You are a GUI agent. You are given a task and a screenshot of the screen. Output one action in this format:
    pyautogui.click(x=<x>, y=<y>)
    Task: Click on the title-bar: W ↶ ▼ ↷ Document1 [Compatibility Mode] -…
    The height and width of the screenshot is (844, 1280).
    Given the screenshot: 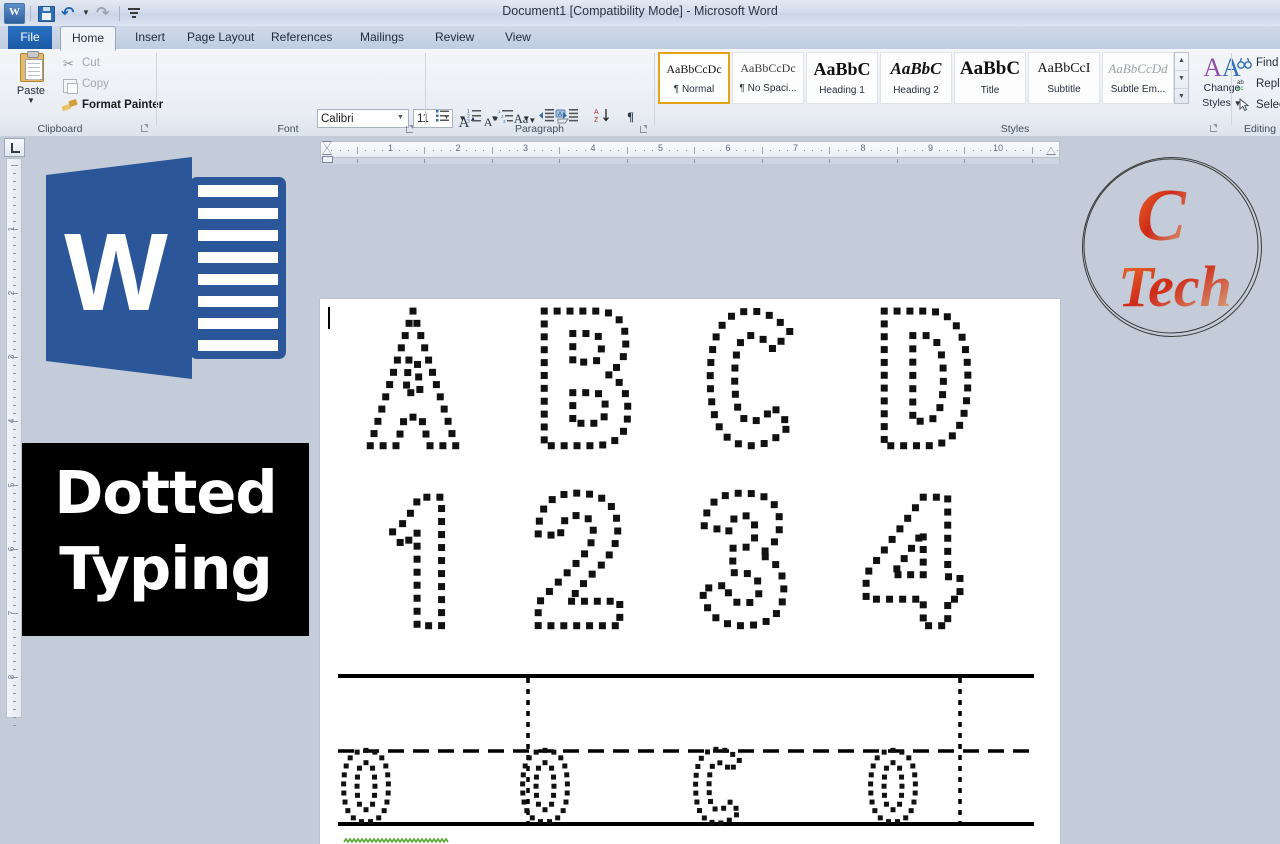 What is the action you would take?
    pyautogui.click(x=640, y=13)
    